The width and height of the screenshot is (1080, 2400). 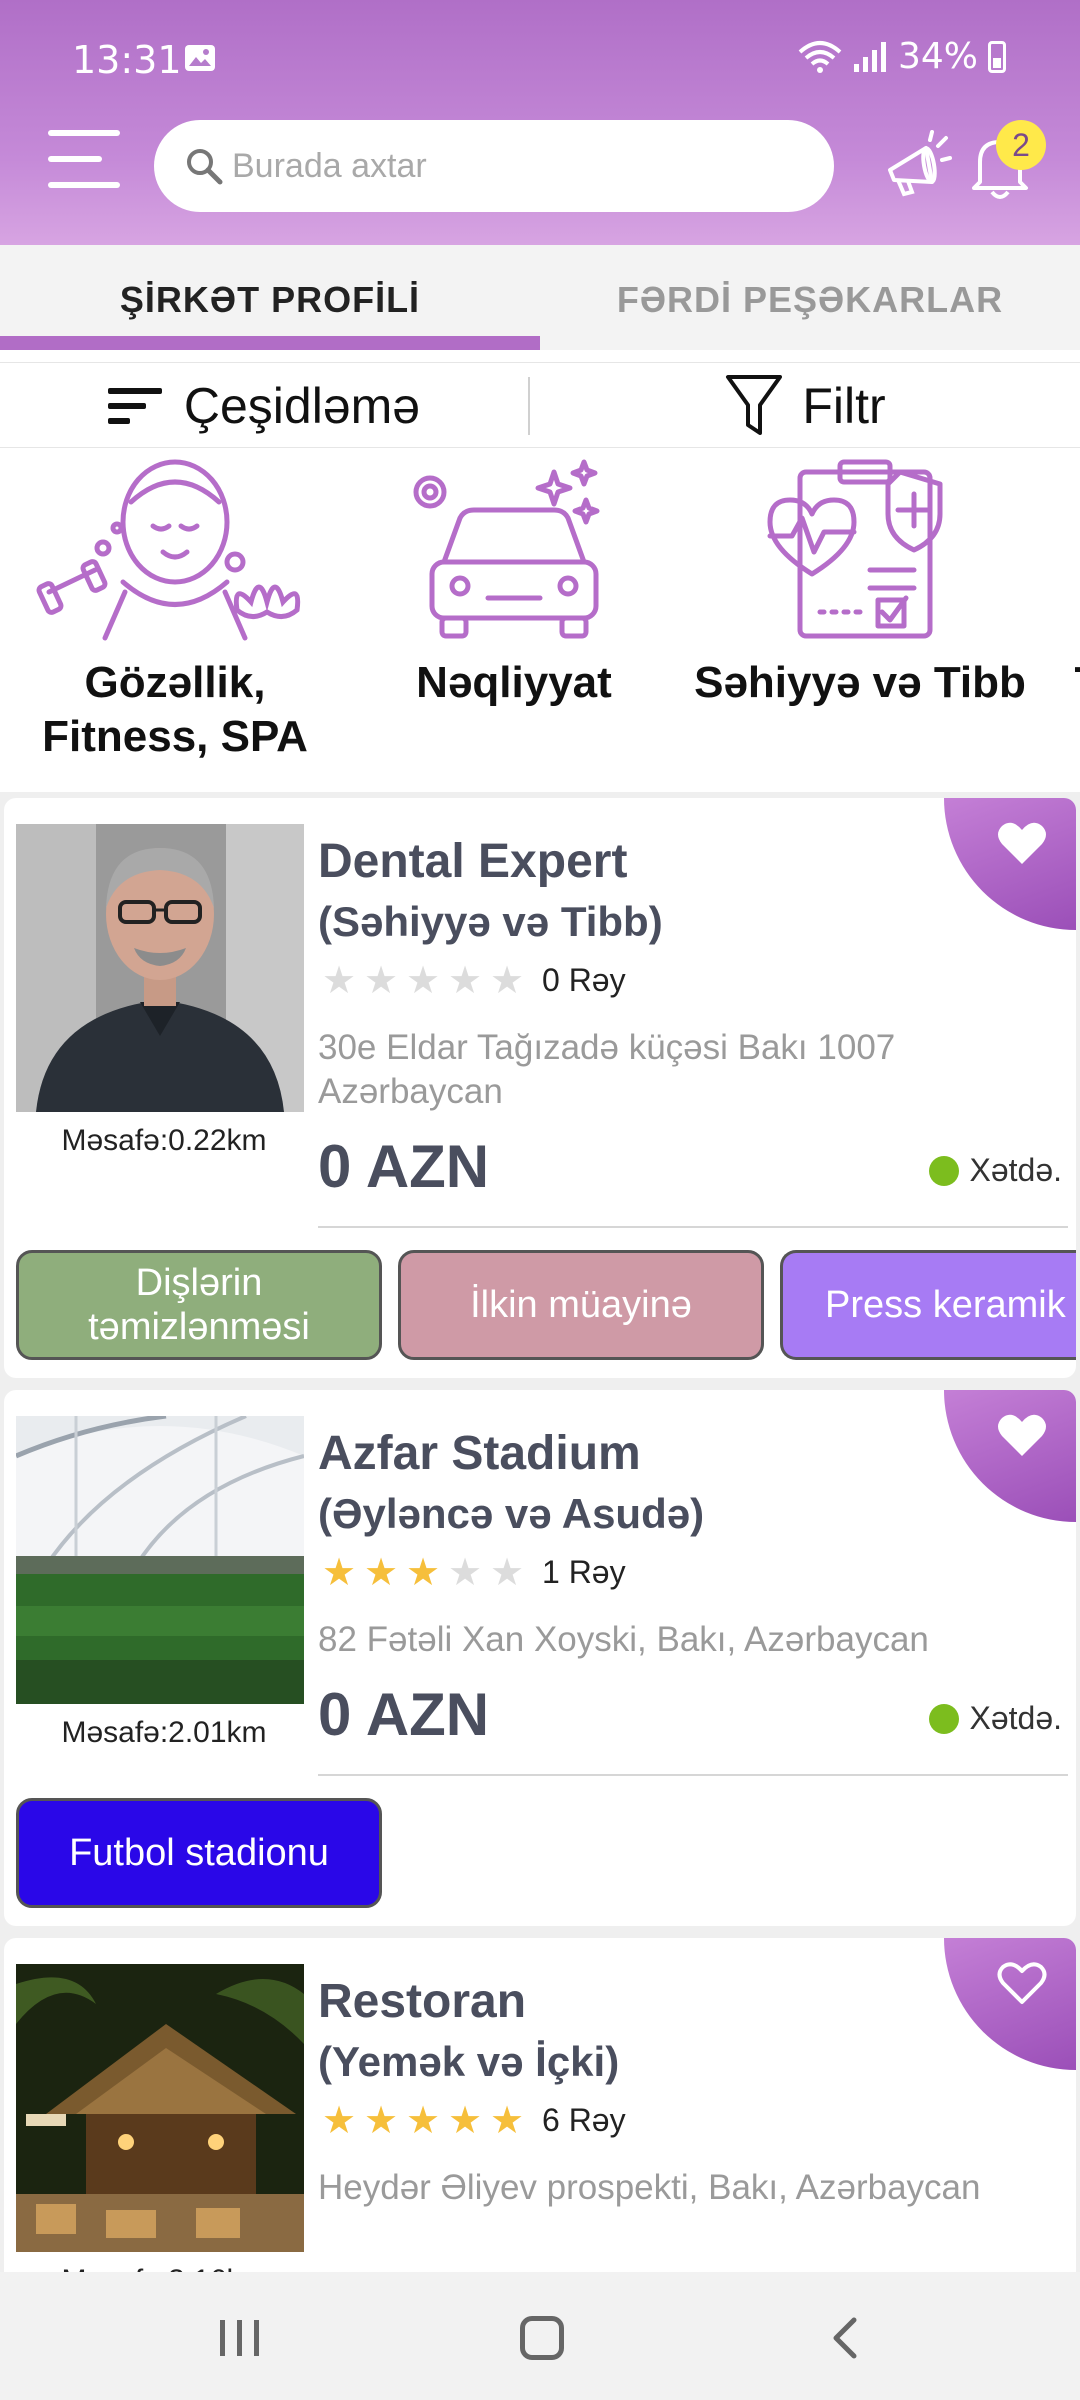 I want to click on megaphone-icon, so click(x=916, y=166).